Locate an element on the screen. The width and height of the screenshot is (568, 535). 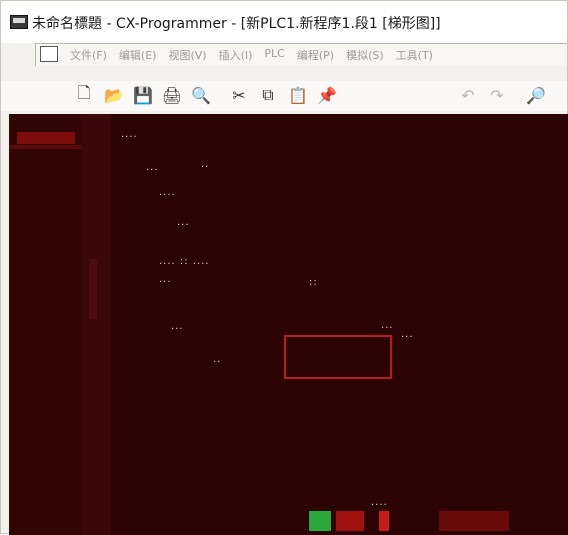
ladder-cursor is located at coordinates (338, 357).